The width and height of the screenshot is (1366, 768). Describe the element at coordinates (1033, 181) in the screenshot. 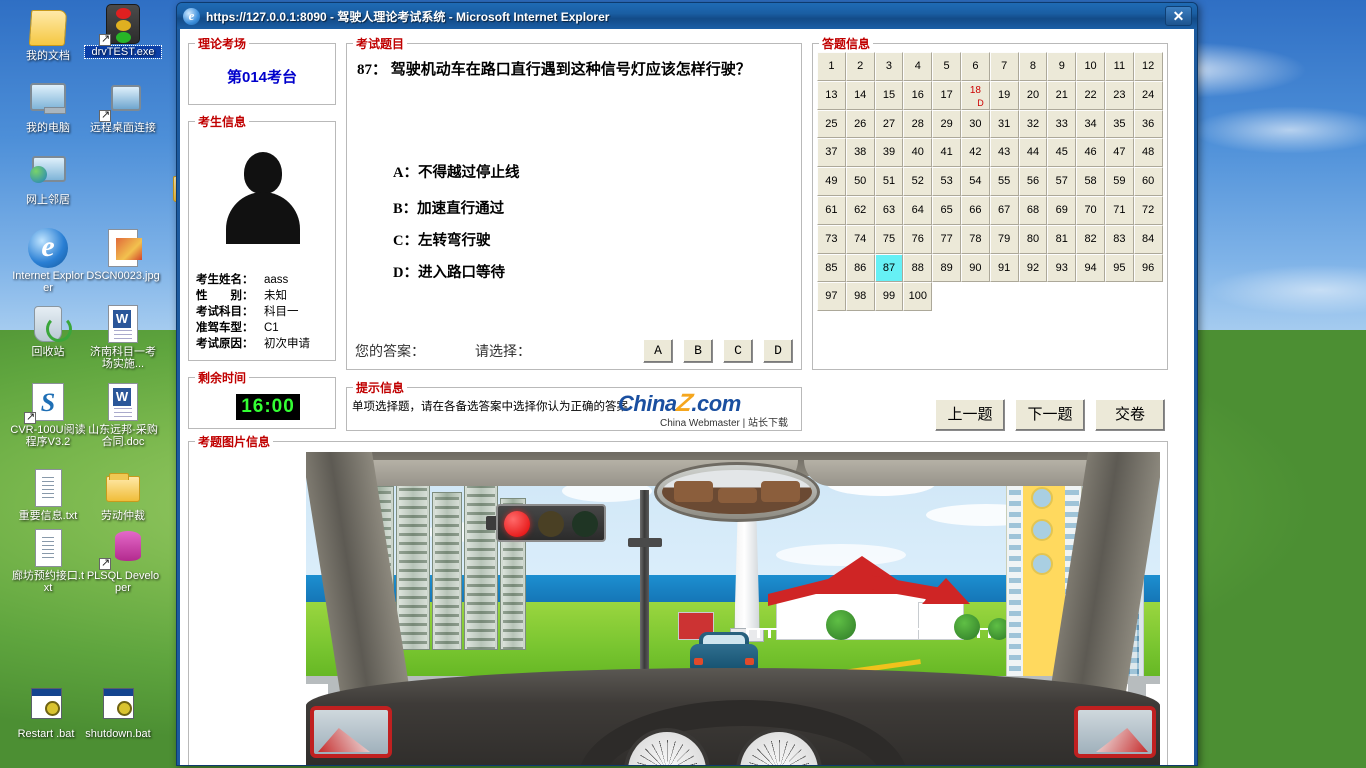

I see `answer-cell-56: 56` at that location.